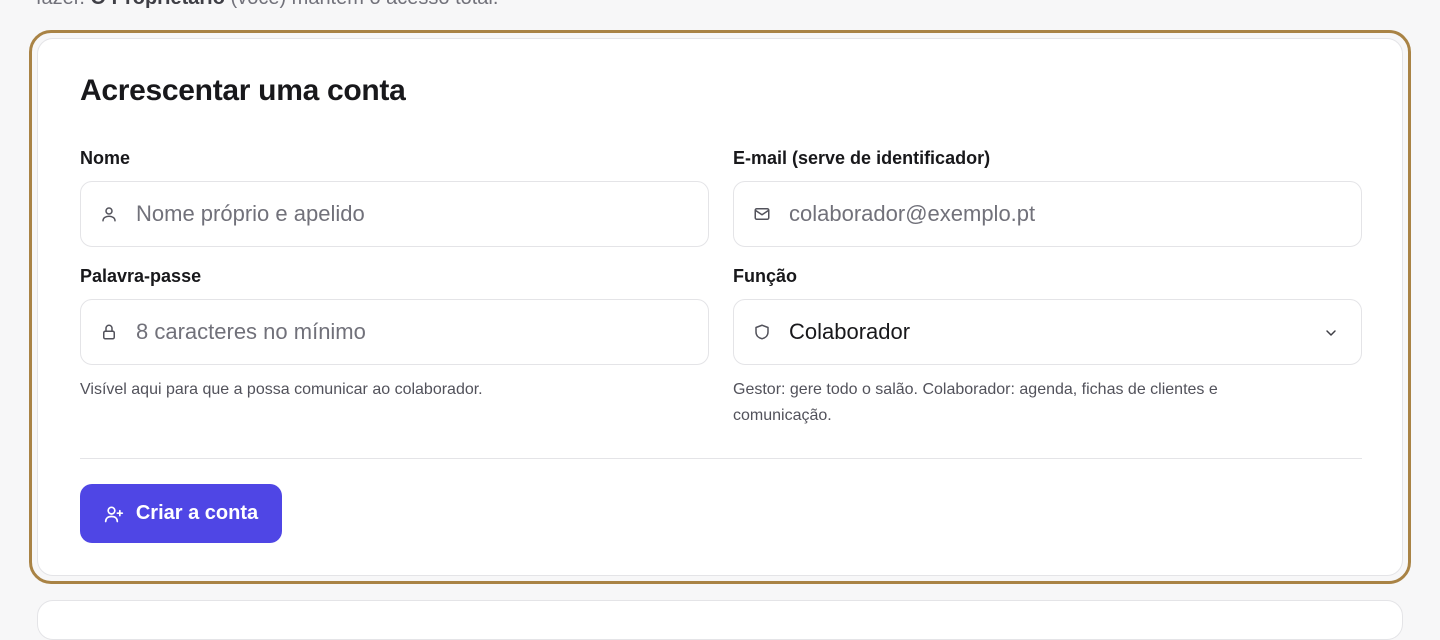 The height and width of the screenshot is (640, 1440). What do you see at coordinates (197, 513) in the screenshot?
I see `create-account-label: Criar a conta` at bounding box center [197, 513].